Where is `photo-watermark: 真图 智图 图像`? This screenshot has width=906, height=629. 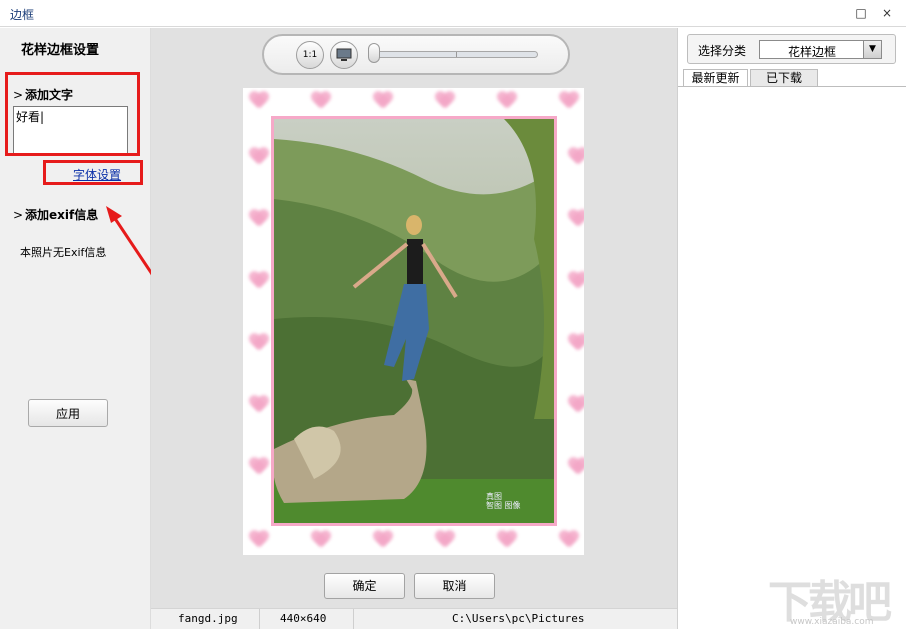 photo-watermark: 真图 智图 图像 is located at coordinates (503, 501).